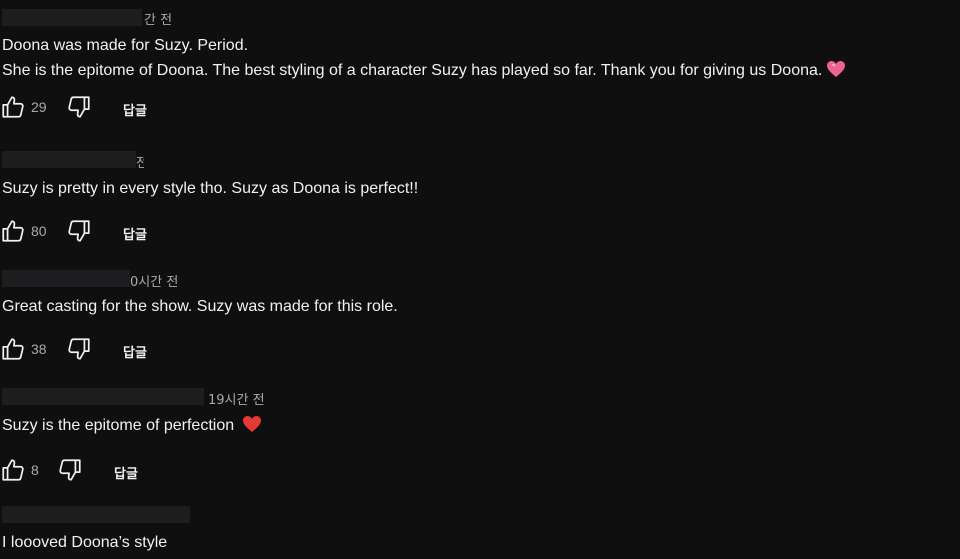 The height and width of the screenshot is (559, 960). I want to click on comment-text-line: I loooved Doona’s style, so click(85, 542).